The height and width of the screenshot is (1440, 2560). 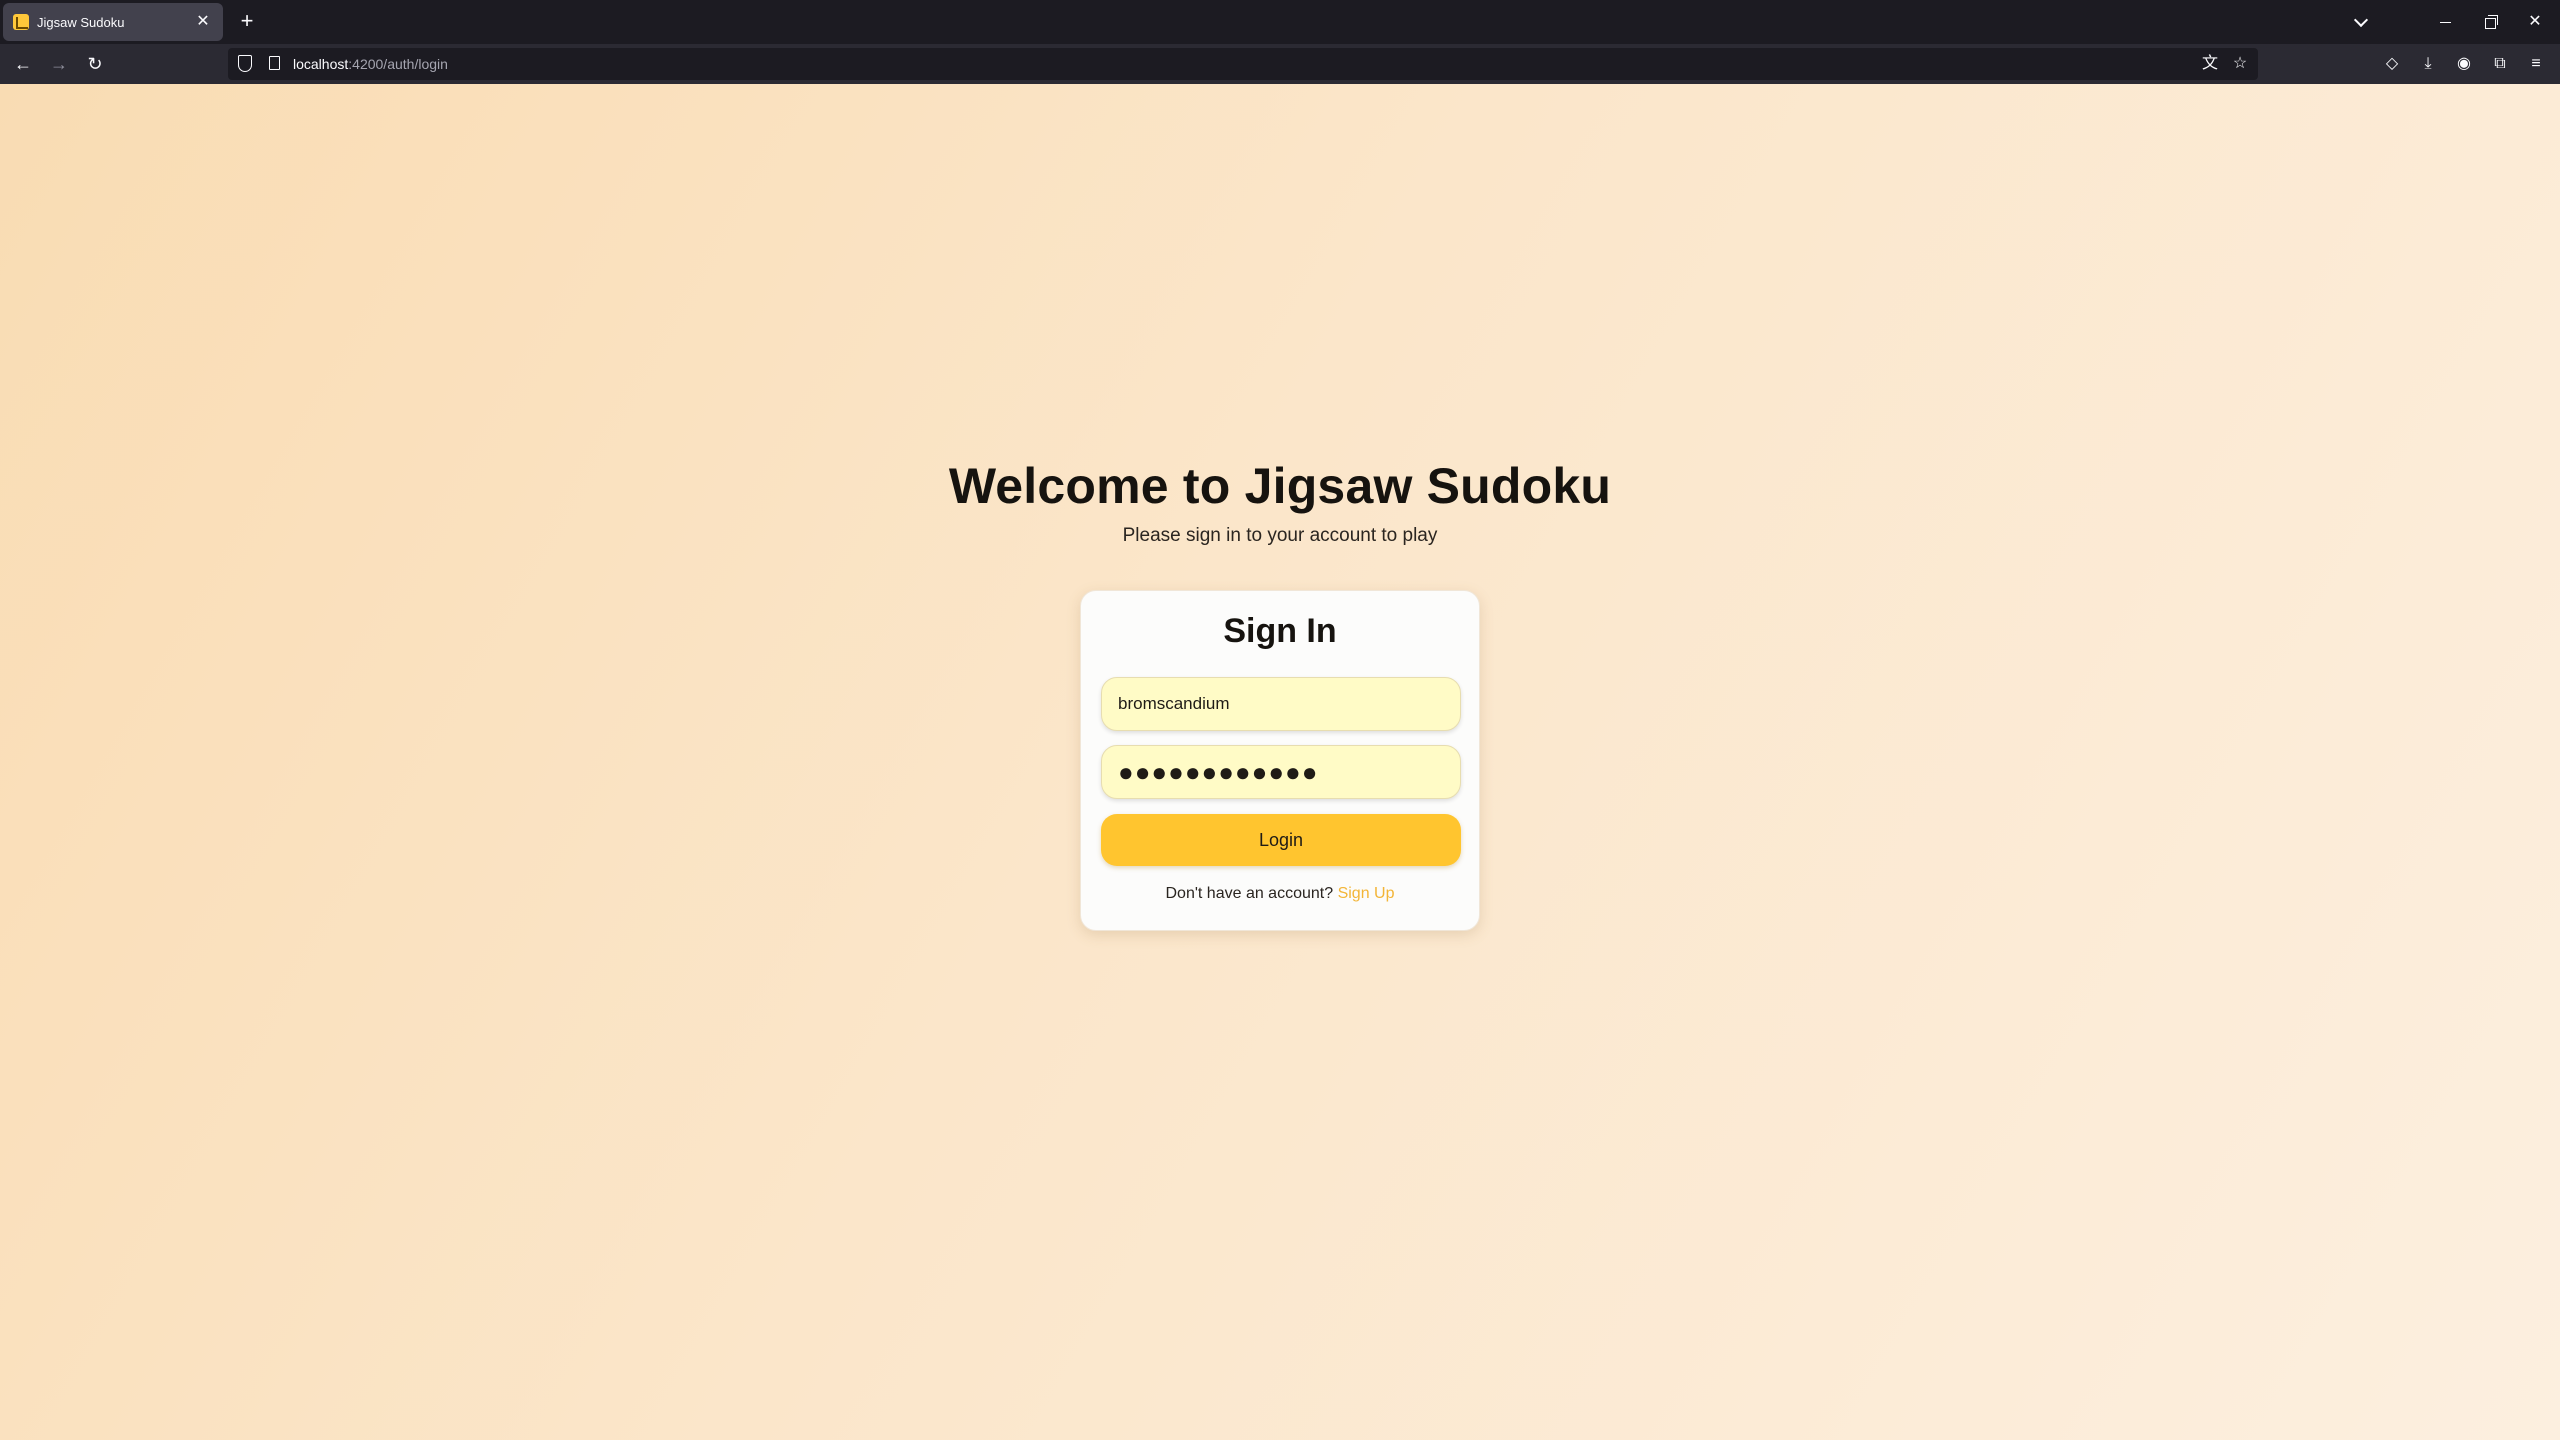 I want to click on address-bar: localhost:4200/auth/login 文 ☆, so click(x=1243, y=64).